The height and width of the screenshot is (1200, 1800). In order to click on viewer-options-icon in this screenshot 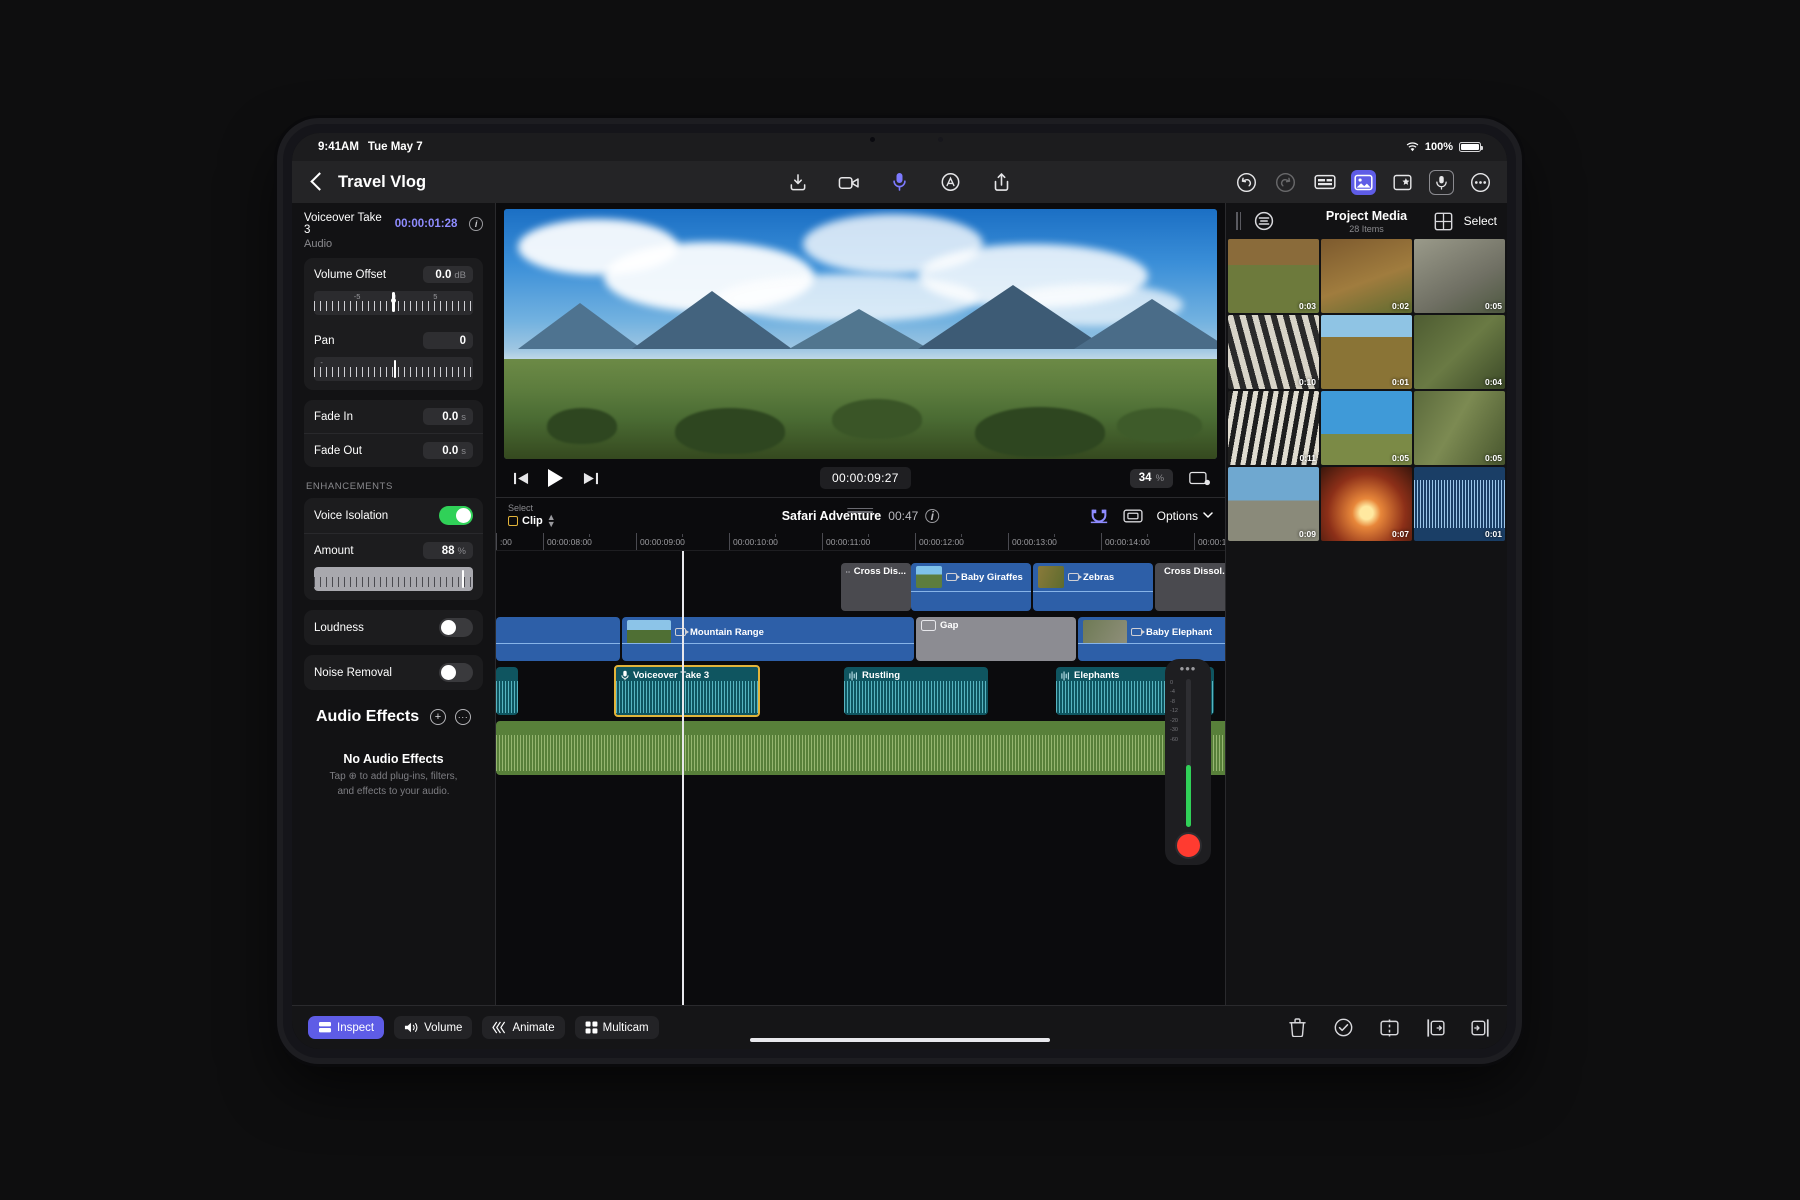, I will do `click(1200, 478)`.